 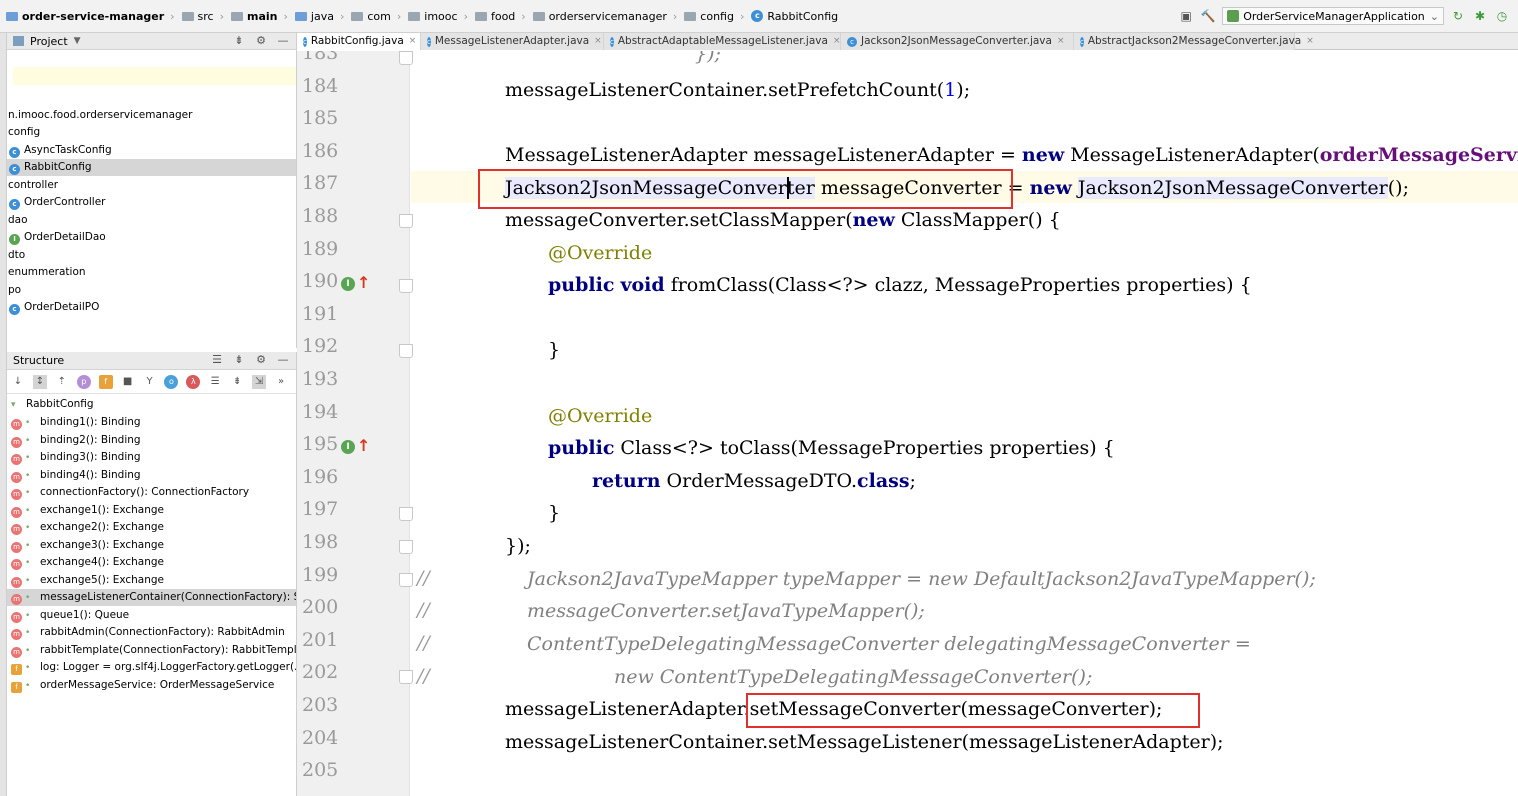 I want to click on project-tree-item: dto, so click(x=16, y=255).